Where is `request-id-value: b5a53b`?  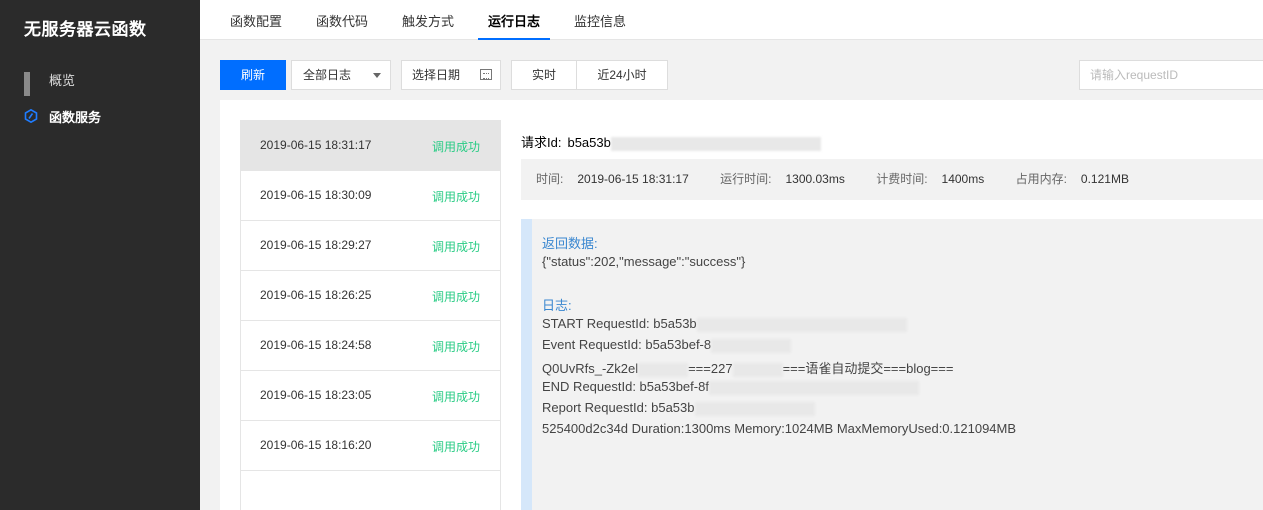 request-id-value: b5a53b is located at coordinates (589, 142).